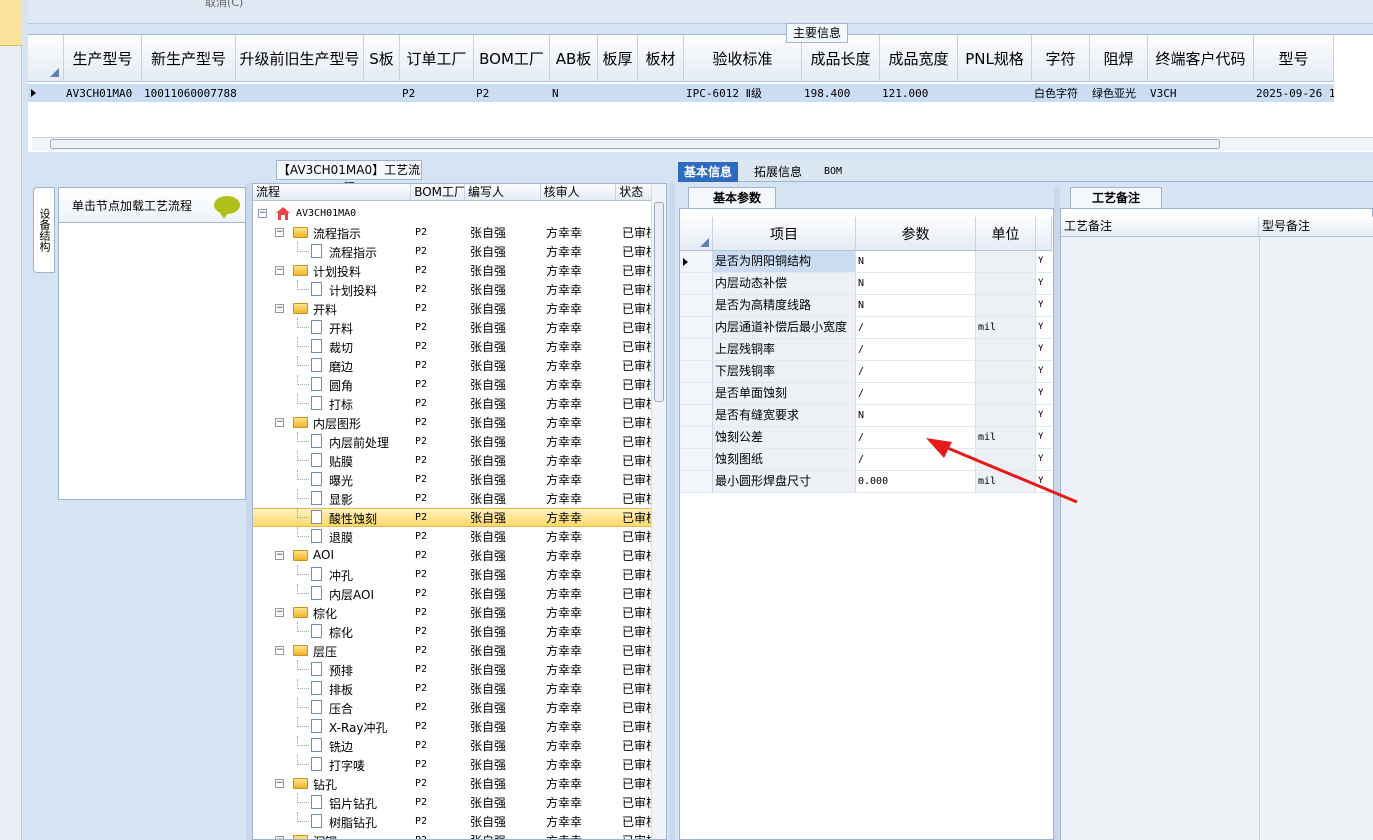 The image size is (1373, 840). What do you see at coordinates (579, 192) in the screenshot?
I see `tree-col-header: 核审人` at bounding box center [579, 192].